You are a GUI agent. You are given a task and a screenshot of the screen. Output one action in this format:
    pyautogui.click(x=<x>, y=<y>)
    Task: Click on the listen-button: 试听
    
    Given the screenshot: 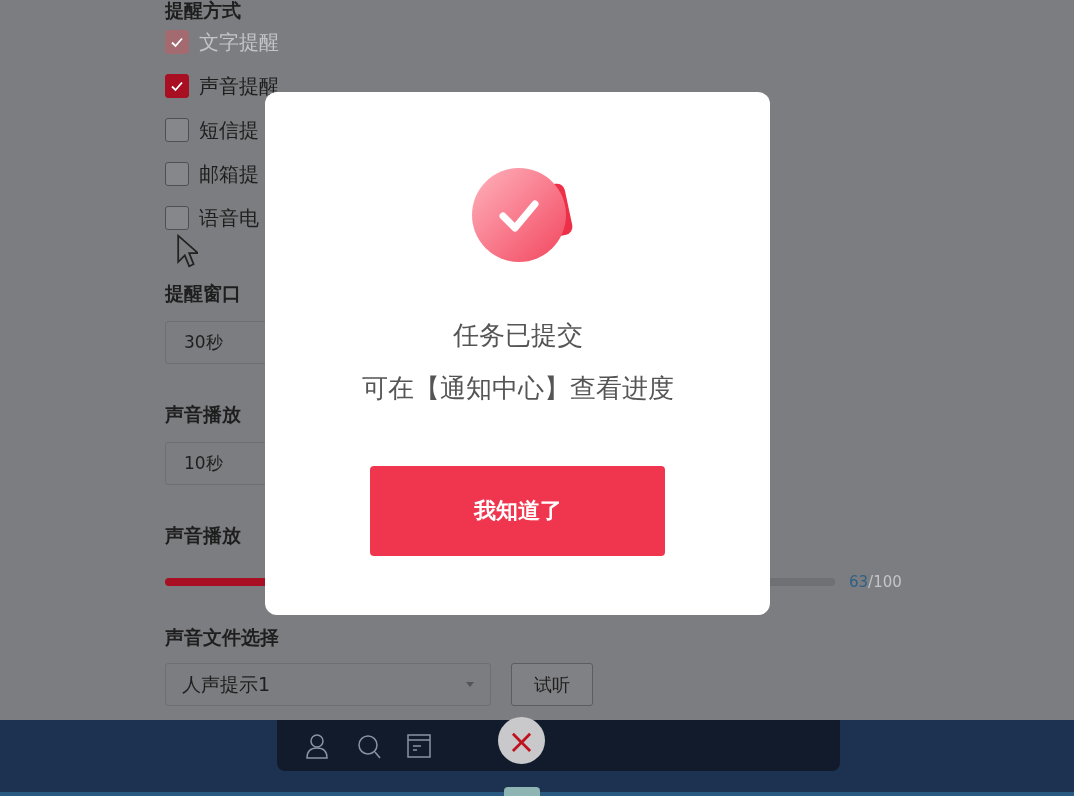 What is the action you would take?
    pyautogui.click(x=552, y=684)
    